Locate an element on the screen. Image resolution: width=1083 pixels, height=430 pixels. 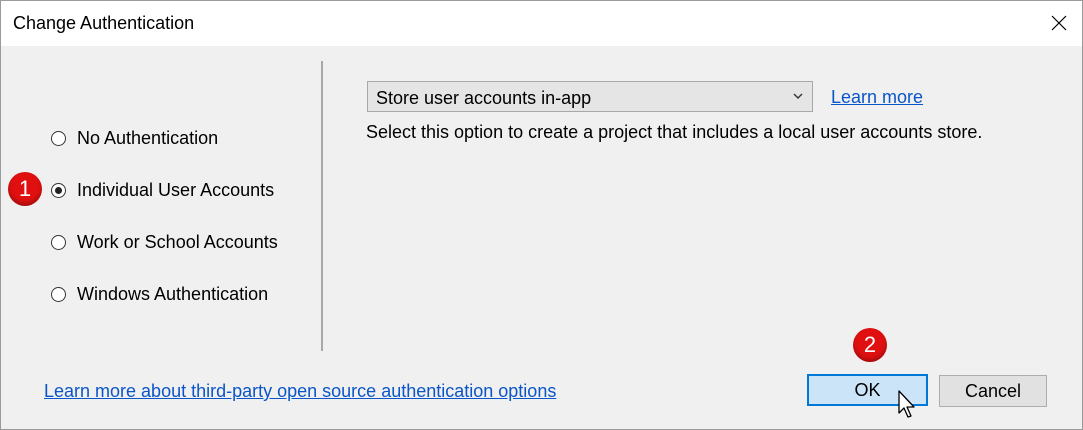
title-bar: Change Authentication is located at coordinates (541, 23).